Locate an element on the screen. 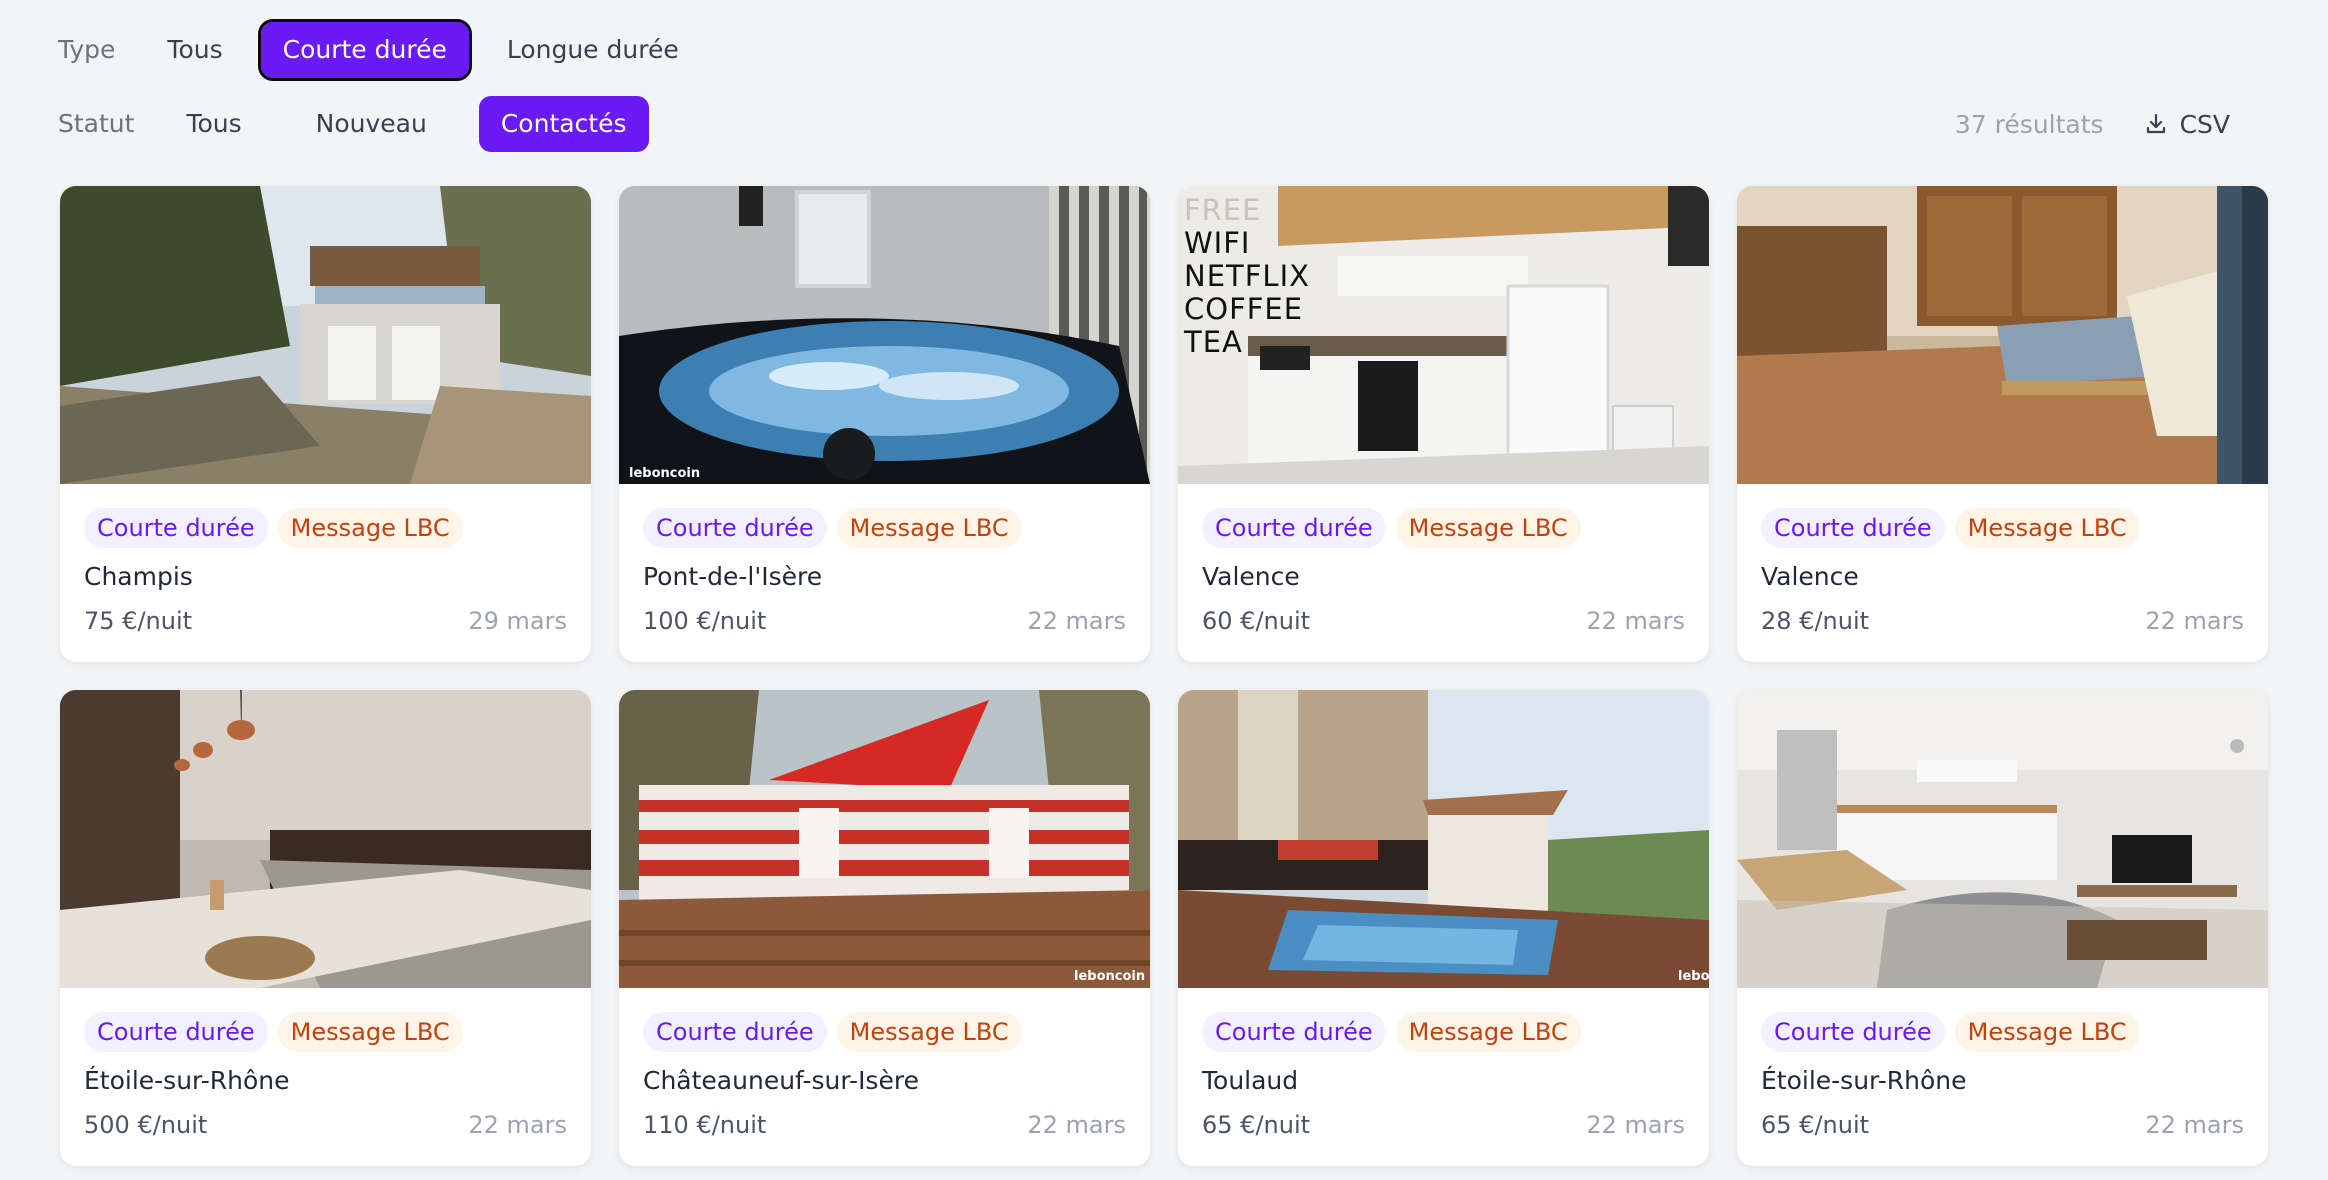  listing-city: Toulaud is located at coordinates (1250, 1080).